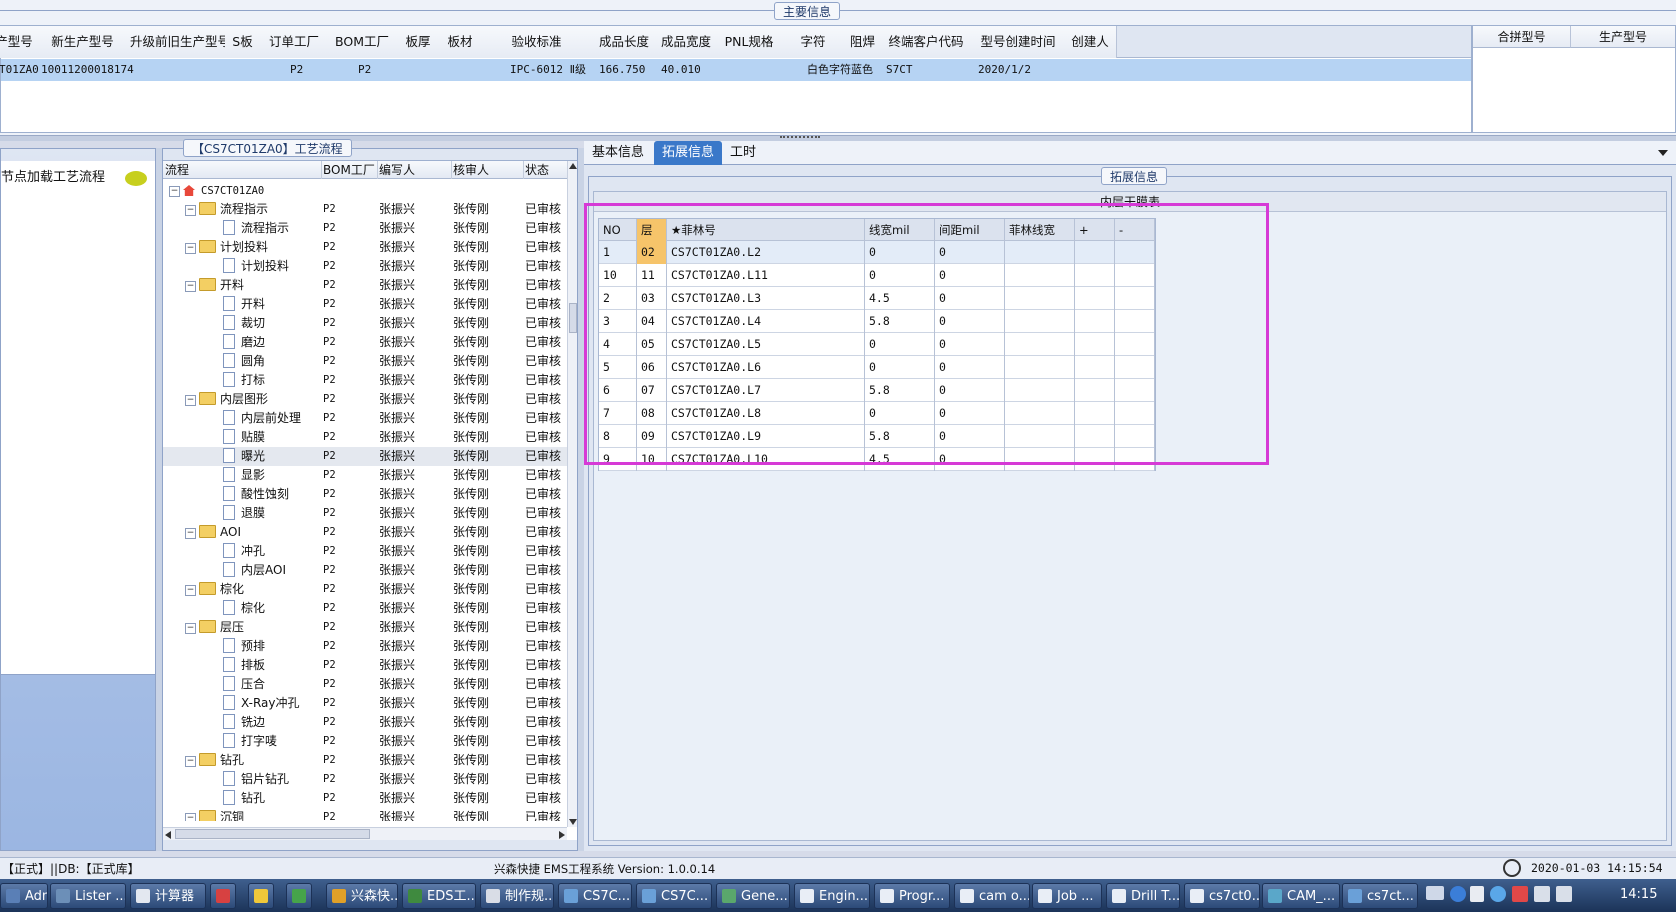 The width and height of the screenshot is (1676, 912). I want to click on tab-extended-info: 拓展信息, so click(688, 153).